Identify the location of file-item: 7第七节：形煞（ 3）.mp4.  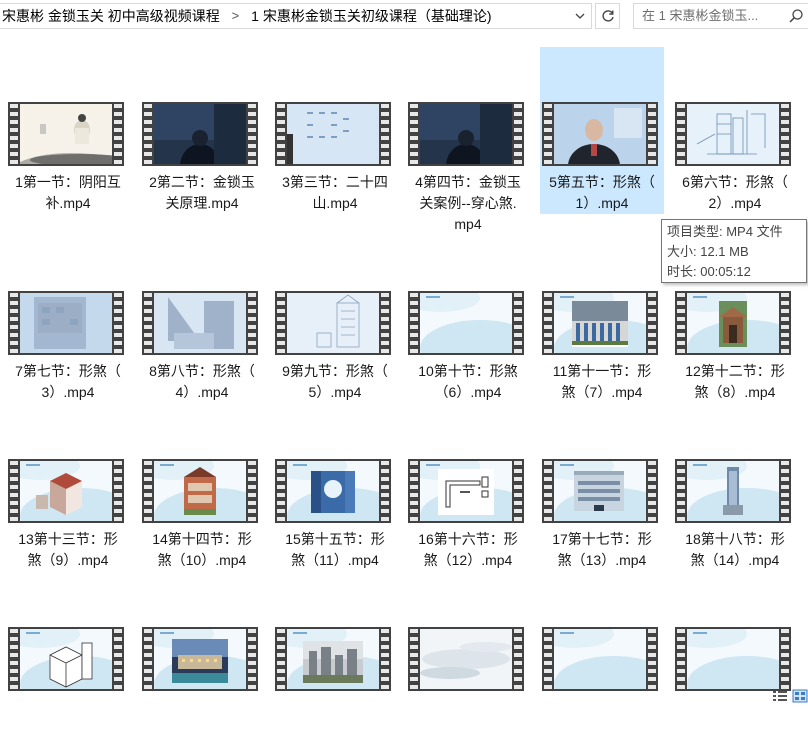
(68, 321).